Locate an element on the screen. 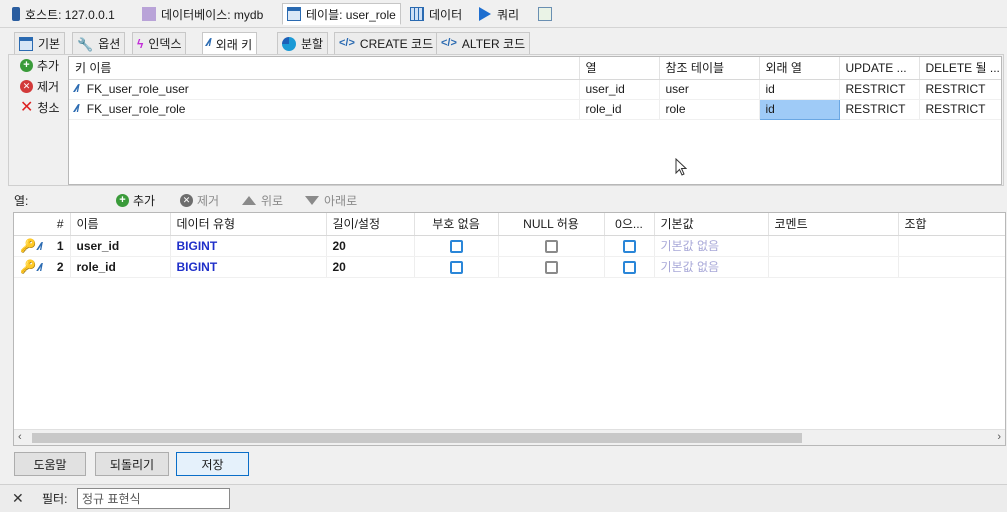  tab-alter-code-label: ALTER 코드 is located at coordinates (493, 44).